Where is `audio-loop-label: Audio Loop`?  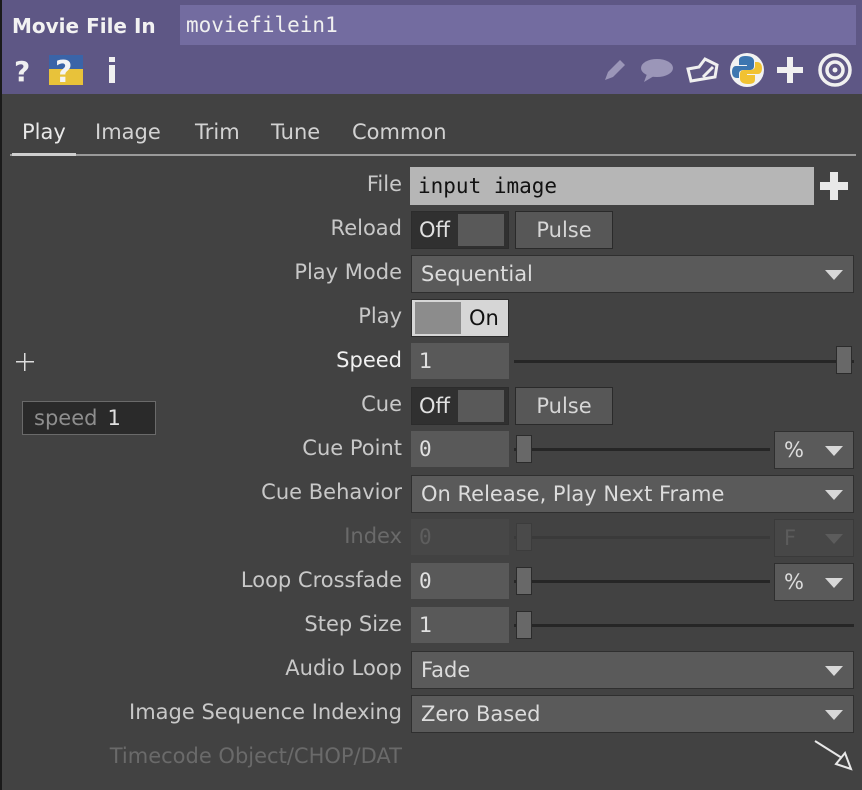
audio-loop-label: Audio Loop is located at coordinates (343, 668).